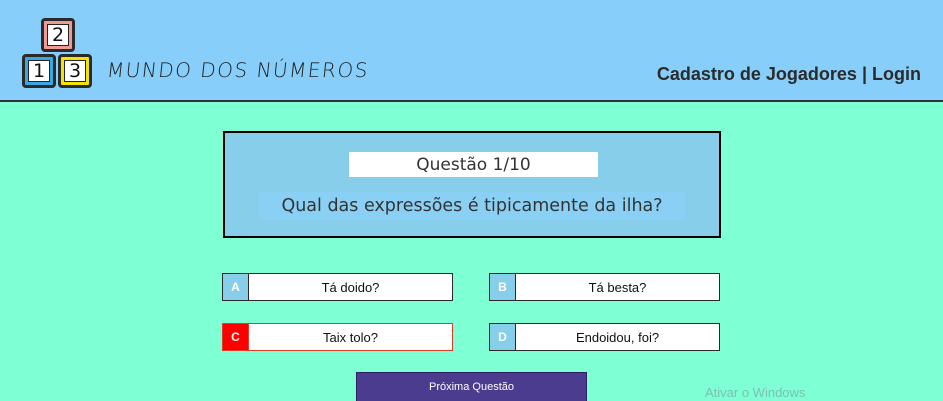 The image size is (943, 401). Describe the element at coordinates (503, 287) in the screenshot. I see `answer-letter: B` at that location.